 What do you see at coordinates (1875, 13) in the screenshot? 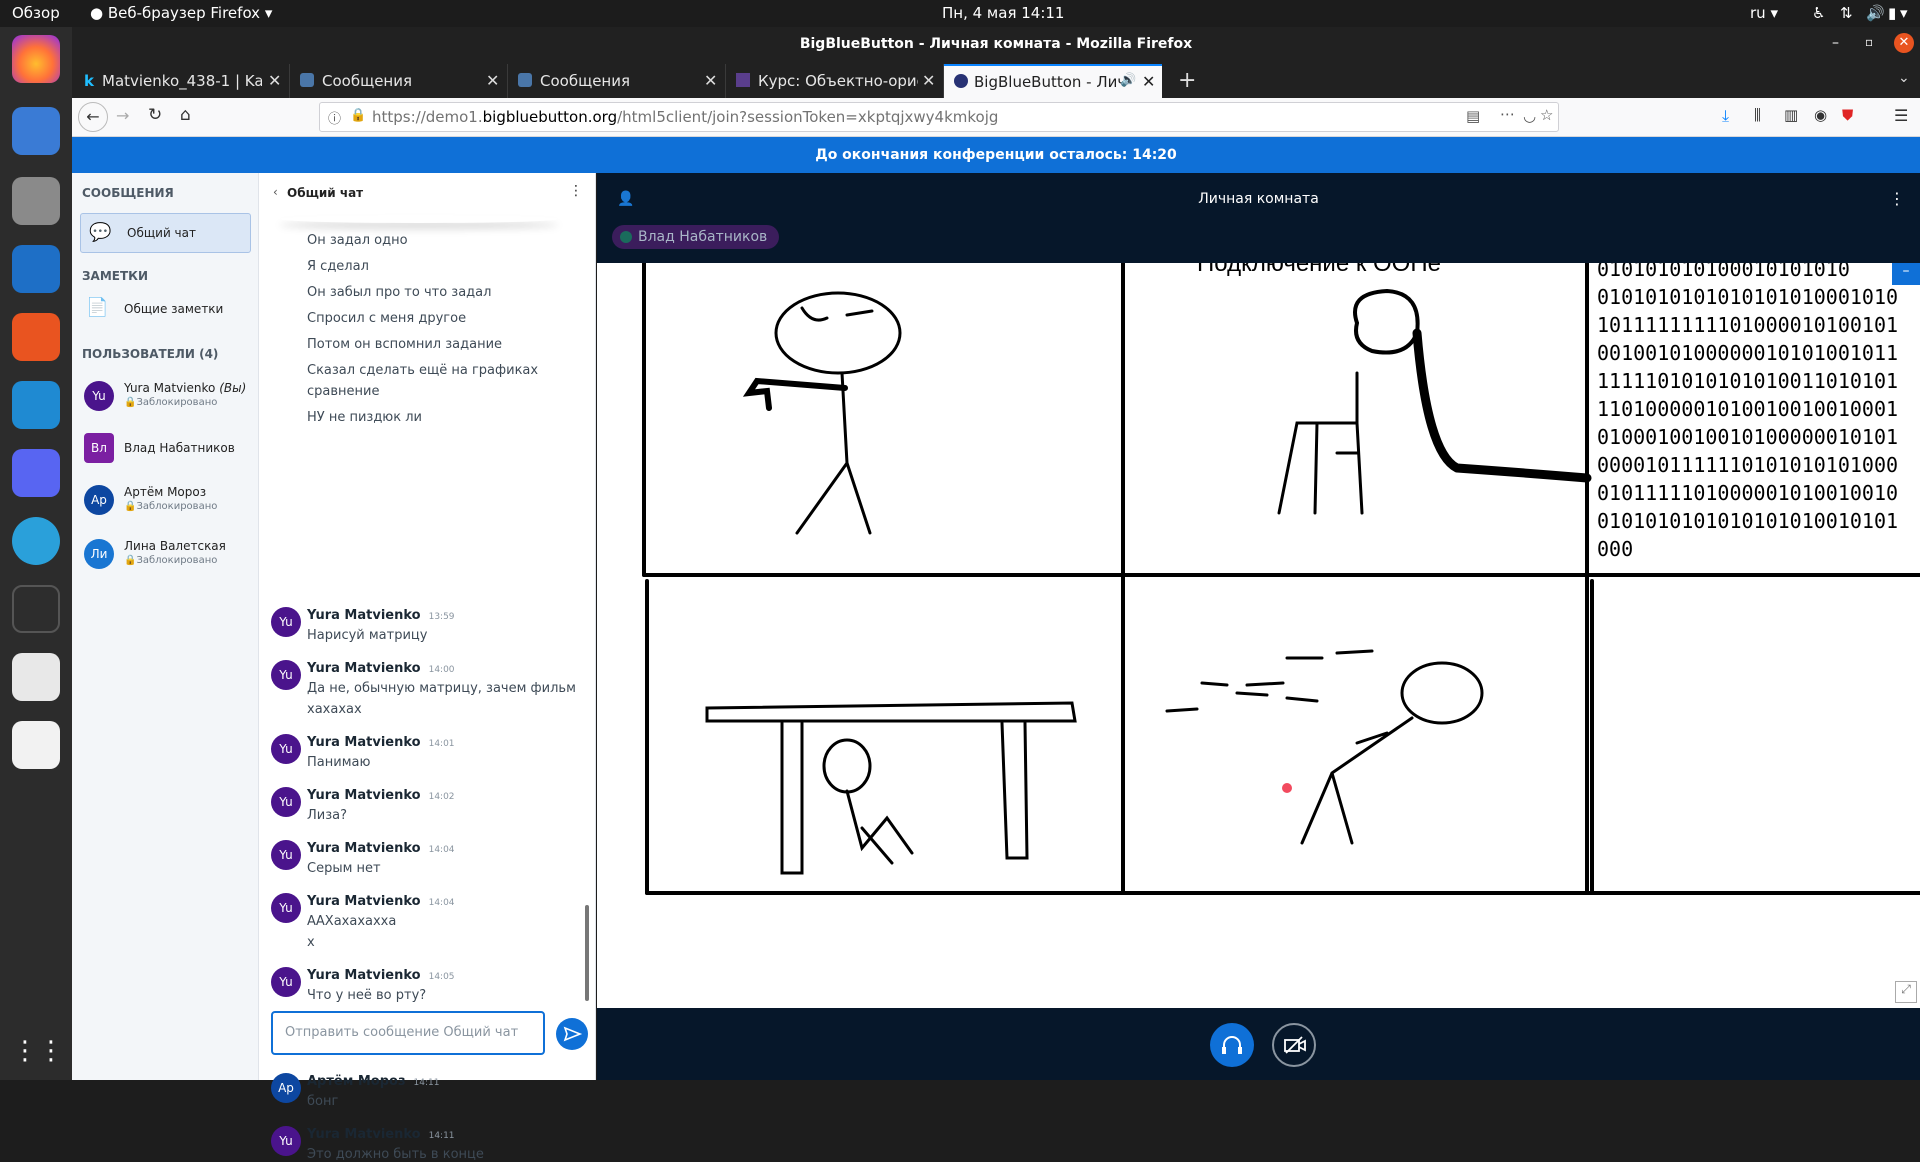
I see `volume-icon: 🔊` at bounding box center [1875, 13].